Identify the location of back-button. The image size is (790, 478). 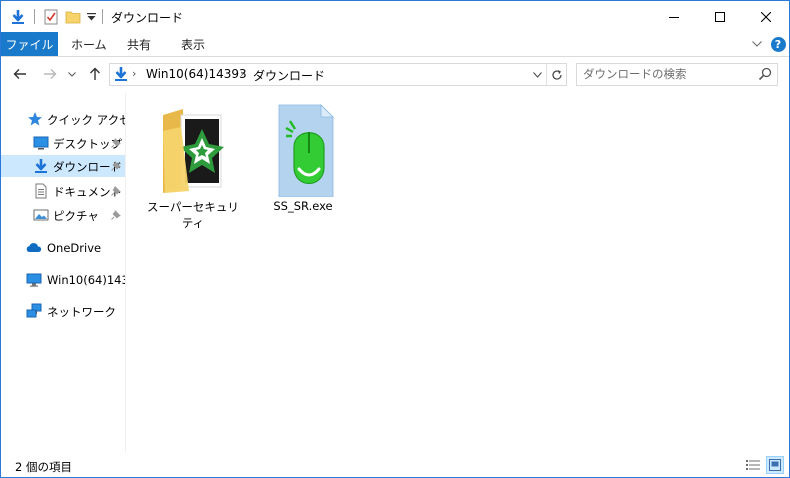
(20, 74).